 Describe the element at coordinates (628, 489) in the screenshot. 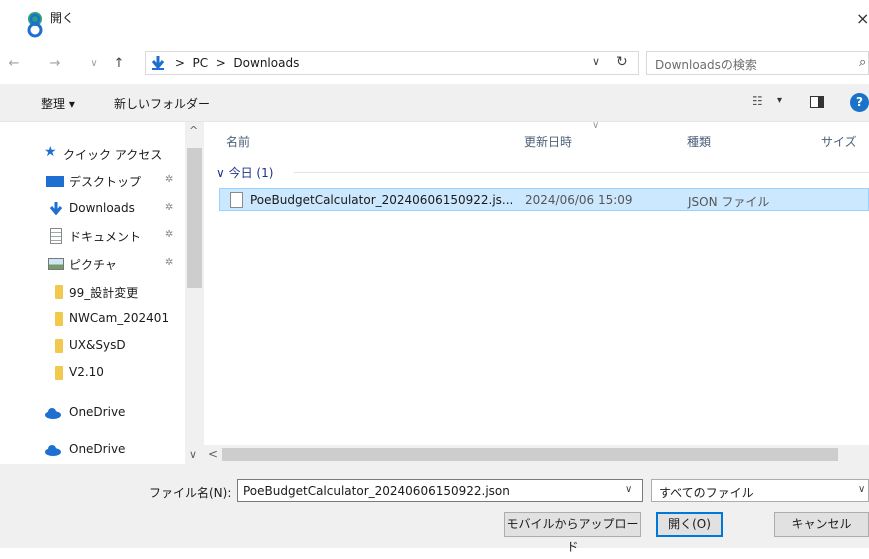

I see `filename-dropdown-icon: ∨` at that location.